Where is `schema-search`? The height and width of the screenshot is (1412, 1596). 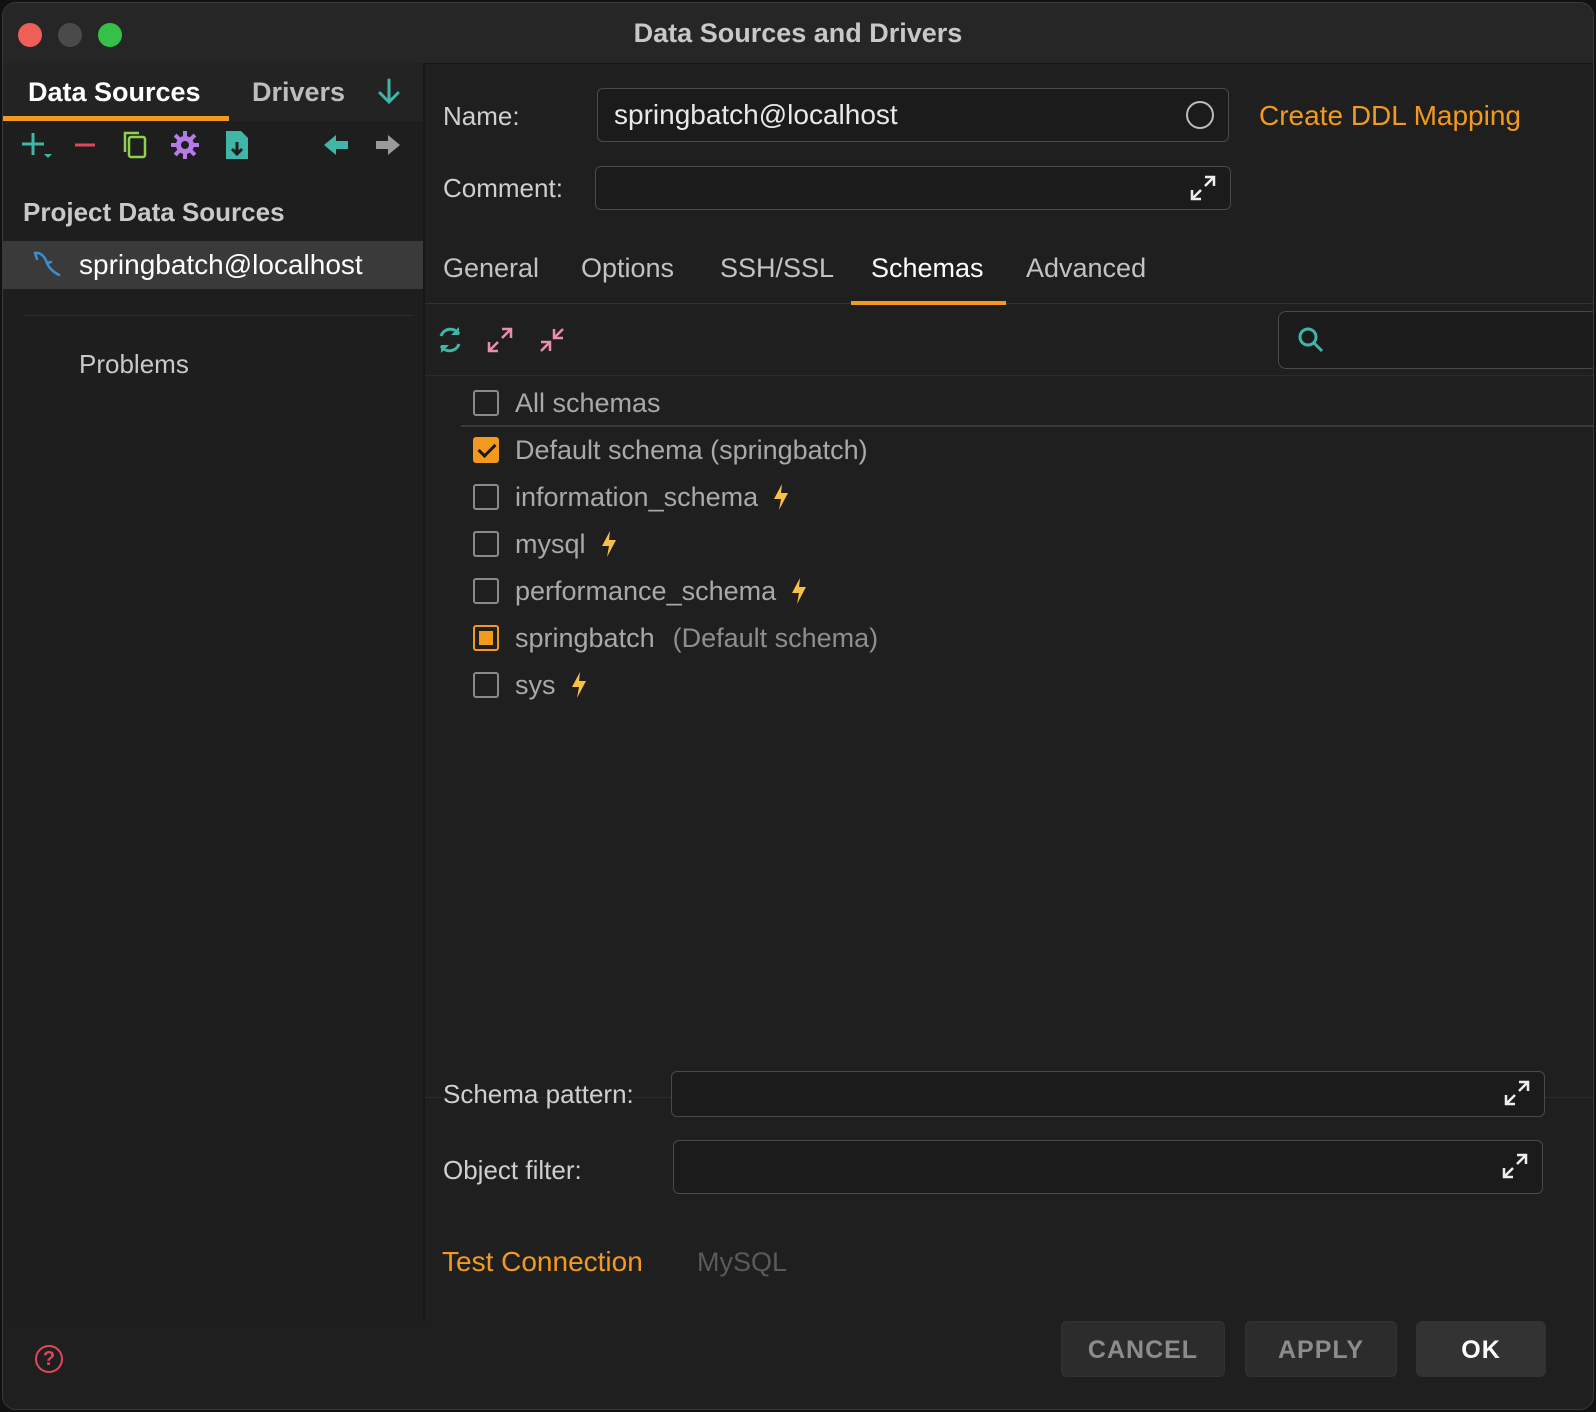
schema-search is located at coordinates (1435, 340).